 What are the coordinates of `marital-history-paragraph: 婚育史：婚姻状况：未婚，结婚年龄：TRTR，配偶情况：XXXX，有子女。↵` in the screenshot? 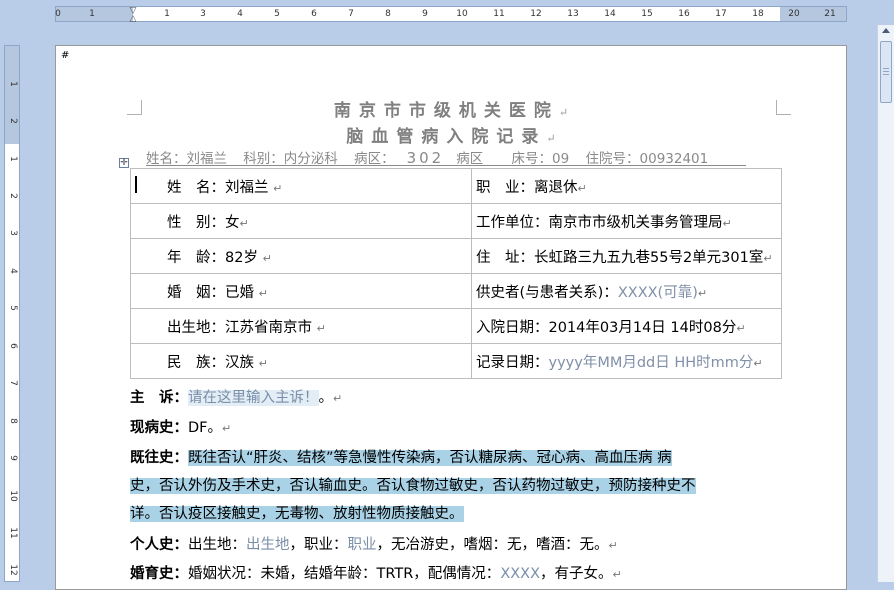 It's located at (376, 572).